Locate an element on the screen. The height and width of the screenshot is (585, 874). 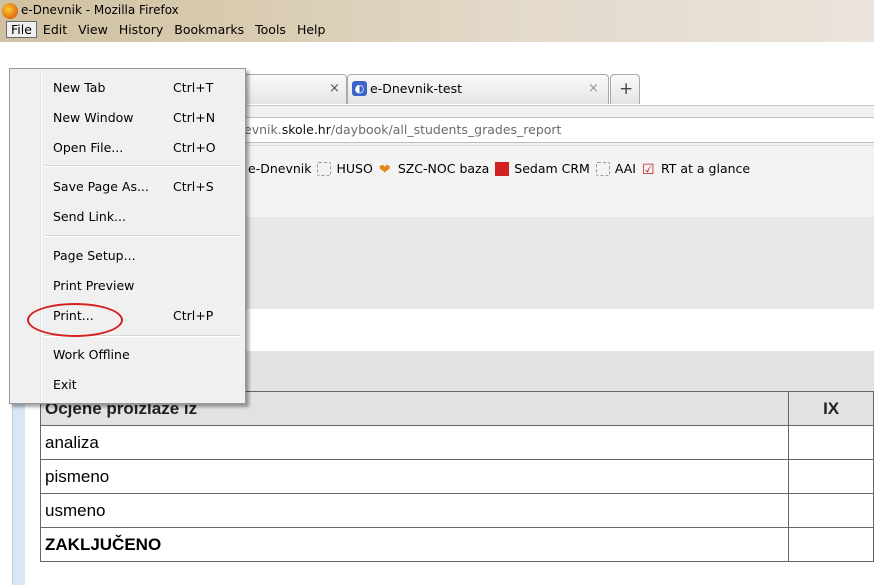
menu-edit: Edit is located at coordinates (55, 29).